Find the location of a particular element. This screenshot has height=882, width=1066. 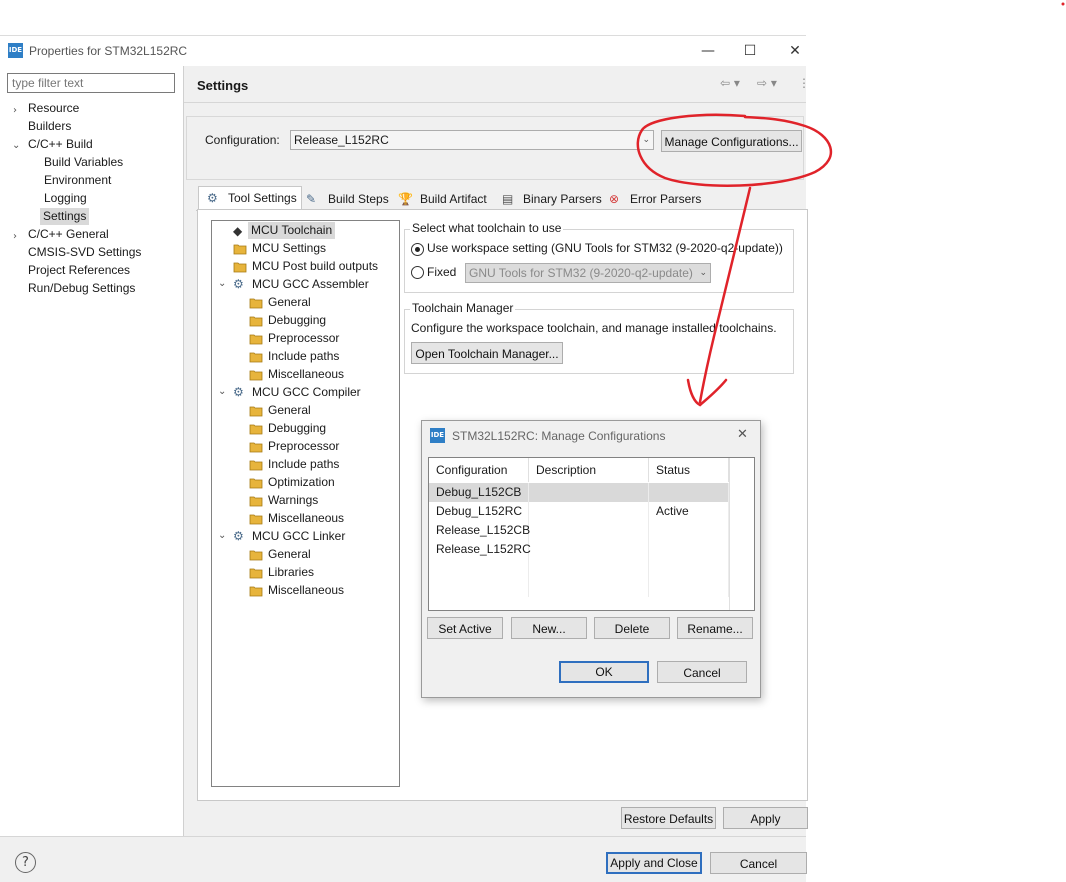

annotation-arrow-line is located at coordinates (725, 295).